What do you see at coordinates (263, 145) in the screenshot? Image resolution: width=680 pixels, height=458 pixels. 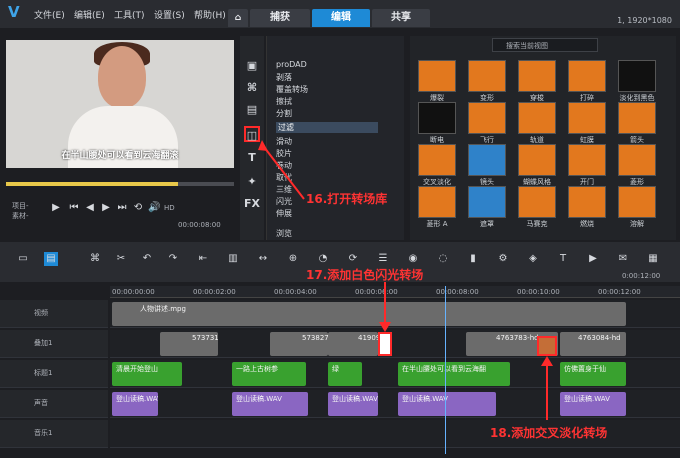 I see `arrowhead-step16` at bounding box center [263, 145].